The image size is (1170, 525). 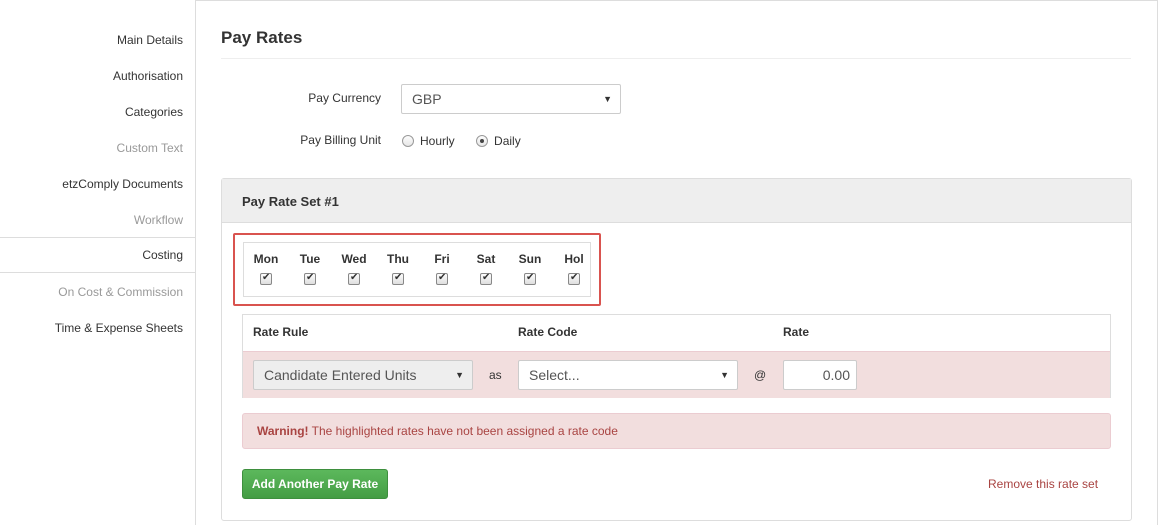 What do you see at coordinates (340, 375) in the screenshot?
I see `rate-rule-value: Candidate Entered Units` at bounding box center [340, 375].